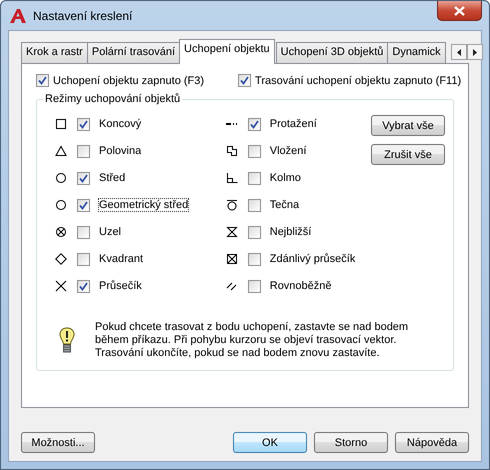 Image resolution: width=490 pixels, height=470 pixels. Describe the element at coordinates (120, 286) in the screenshot. I see `checkbox-label: Průsečík` at that location.